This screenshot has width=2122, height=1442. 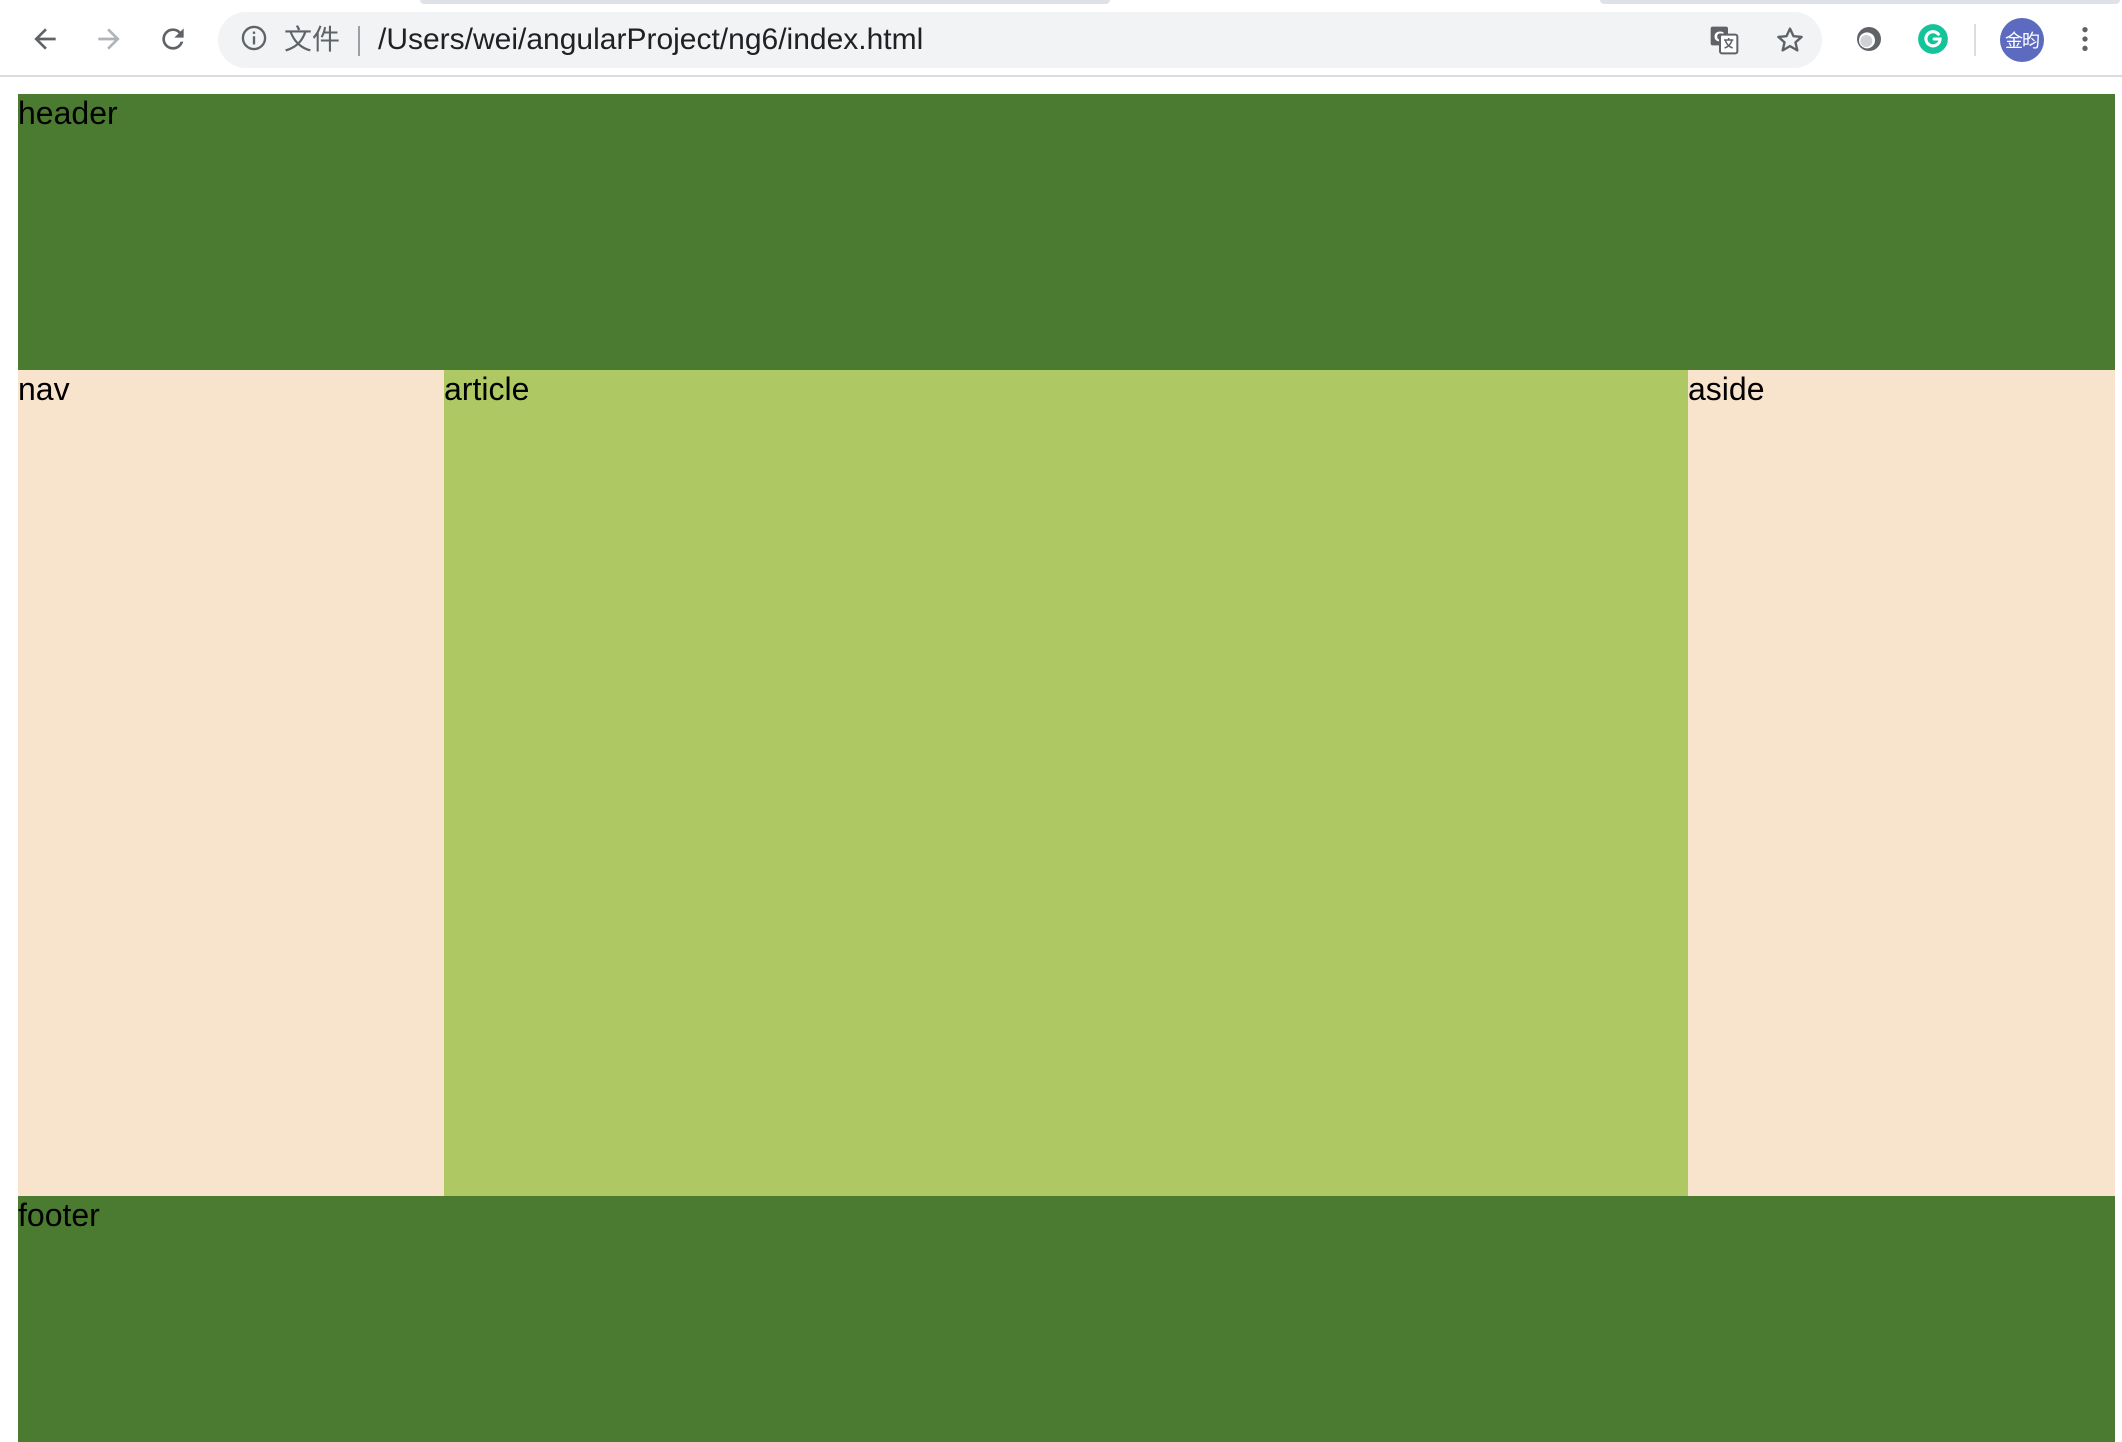 I want to click on kebab-menu-icon, so click(x=2085, y=39).